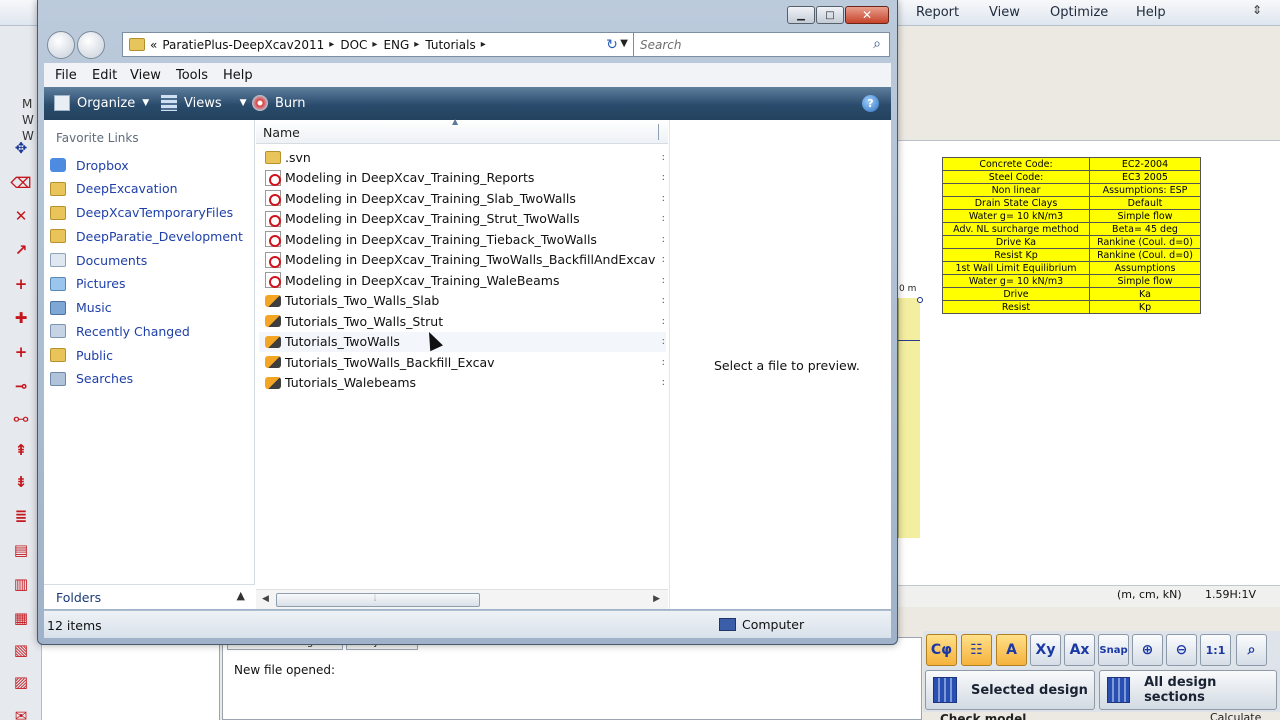 Image resolution: width=1280 pixels, height=720 pixels. I want to click on folders-toggle: Folders ▲, so click(149, 596).